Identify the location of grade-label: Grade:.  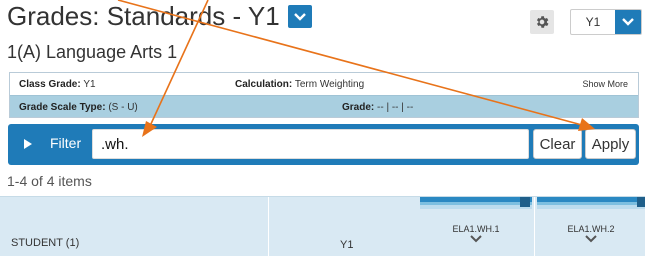
(358, 107).